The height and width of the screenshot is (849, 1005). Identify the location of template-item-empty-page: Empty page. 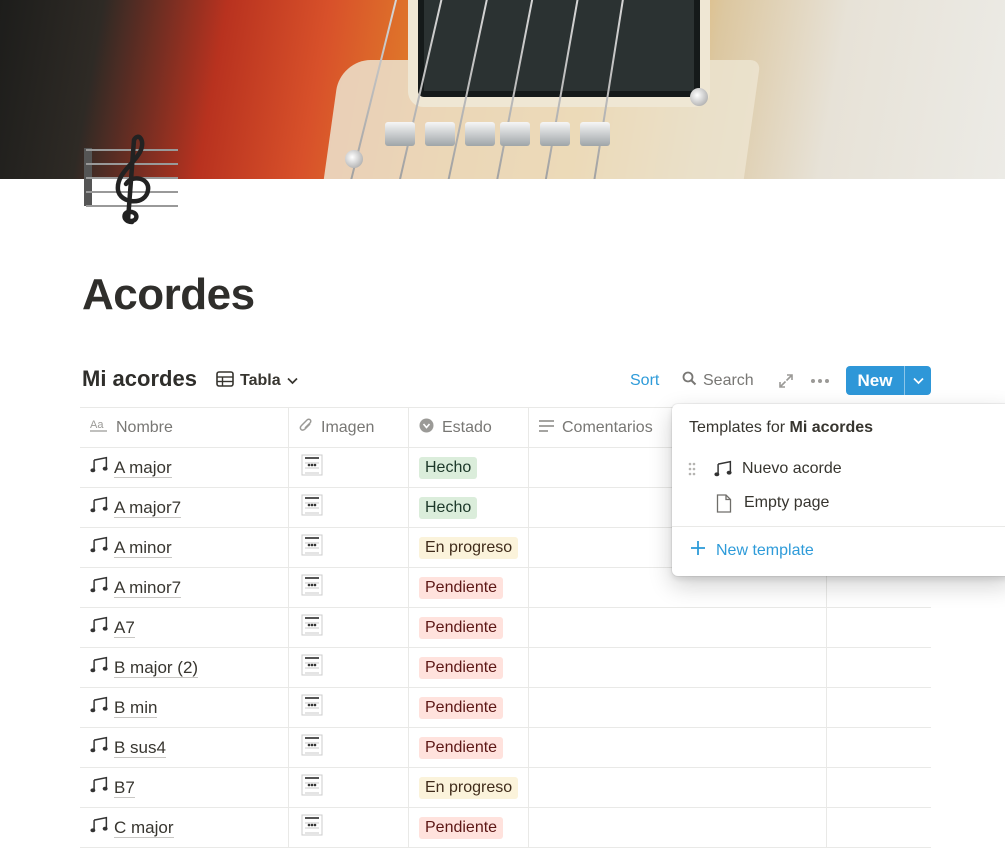
(772, 503).